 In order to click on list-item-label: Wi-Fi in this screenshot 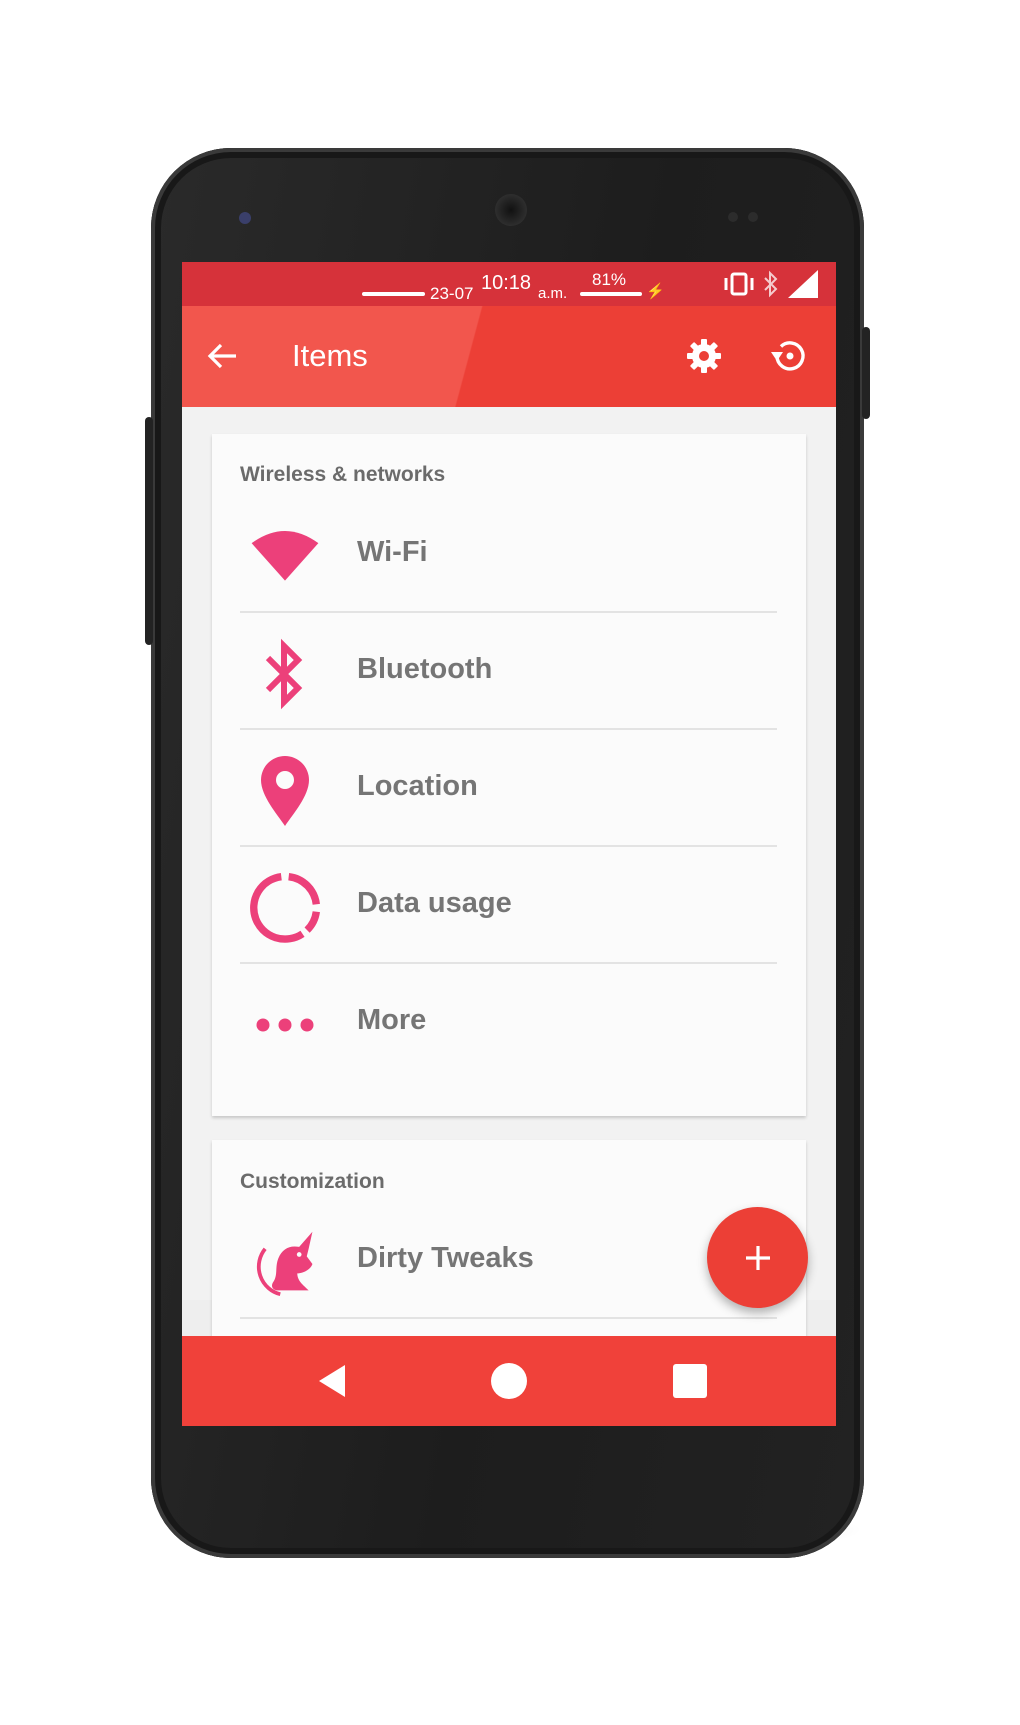, I will do `click(392, 552)`.